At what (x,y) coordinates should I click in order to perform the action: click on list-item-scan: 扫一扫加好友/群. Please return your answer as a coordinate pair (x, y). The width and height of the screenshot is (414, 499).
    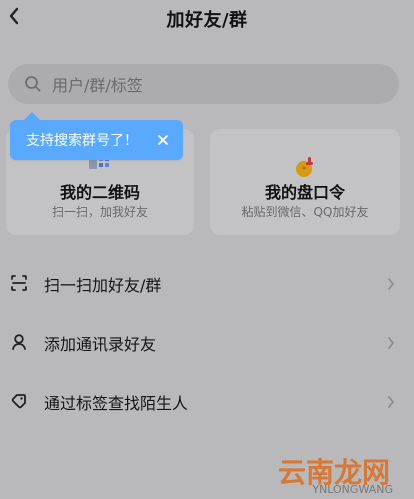
    Looking at the image, I should click on (207, 283).